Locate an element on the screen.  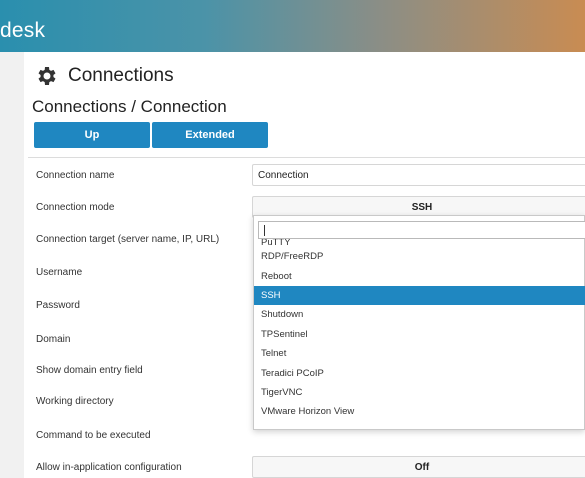
dropdown-option: VMware Horizon View is located at coordinates (419, 411).